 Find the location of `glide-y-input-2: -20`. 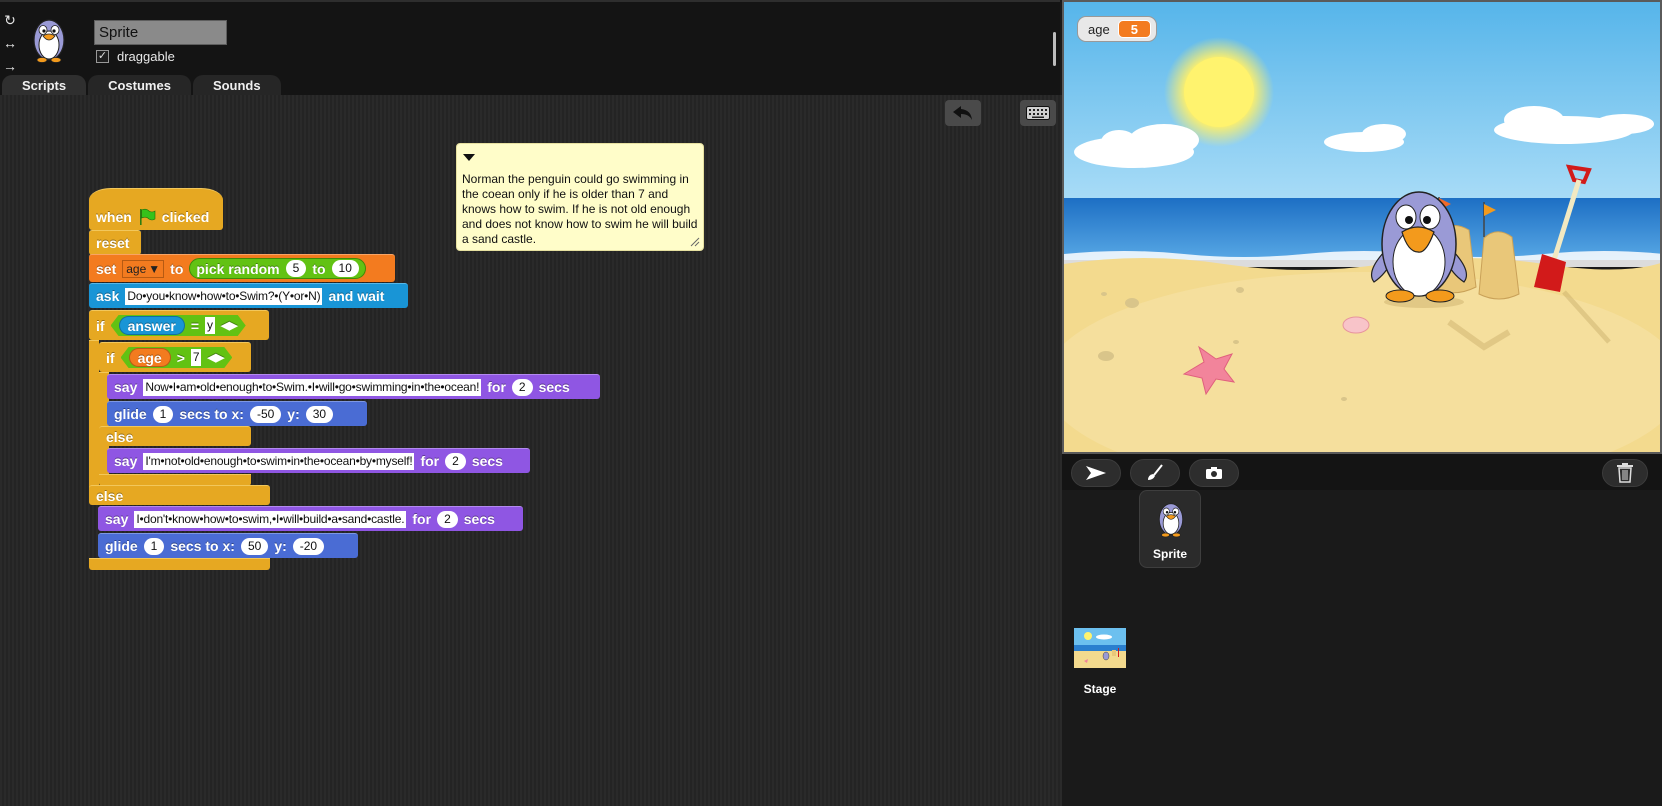

glide-y-input-2: -20 is located at coordinates (308, 546).